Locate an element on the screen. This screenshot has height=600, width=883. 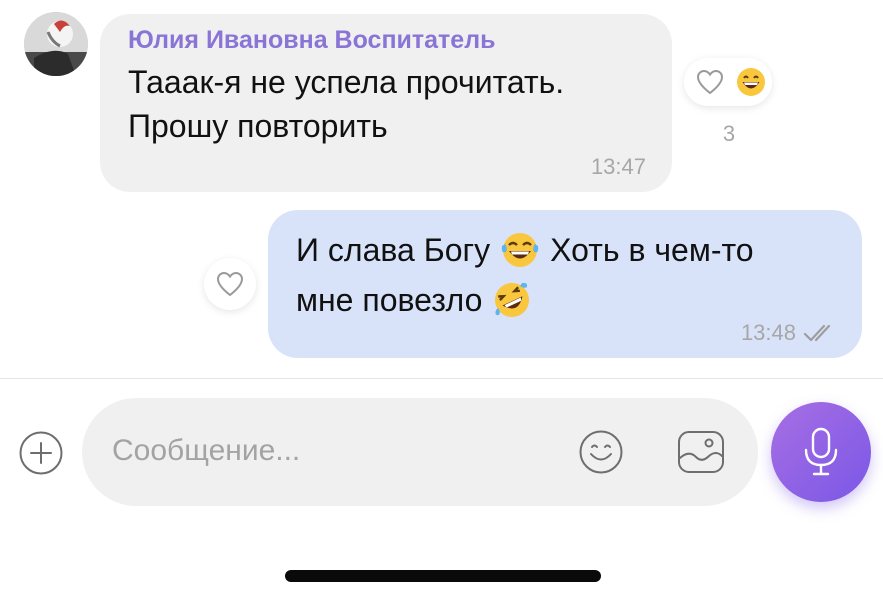
avatar-photo is located at coordinates (56, 44).